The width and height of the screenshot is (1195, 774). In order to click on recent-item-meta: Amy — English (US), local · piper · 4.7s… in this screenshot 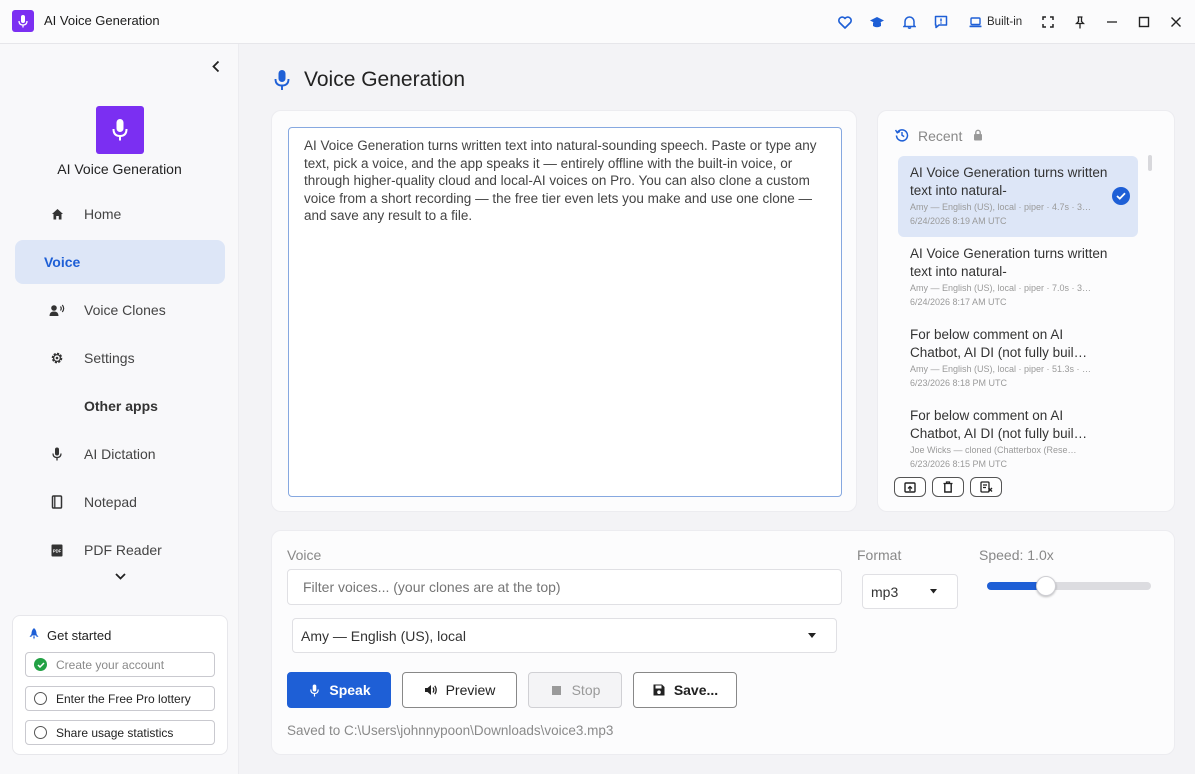, I will do `click(1001, 207)`.